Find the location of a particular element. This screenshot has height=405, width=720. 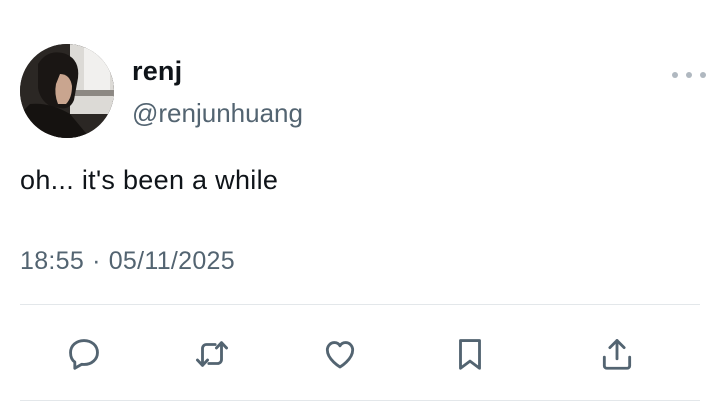

tweet-timestamp: 18:55 · 05/11/2025 is located at coordinates (127, 261).